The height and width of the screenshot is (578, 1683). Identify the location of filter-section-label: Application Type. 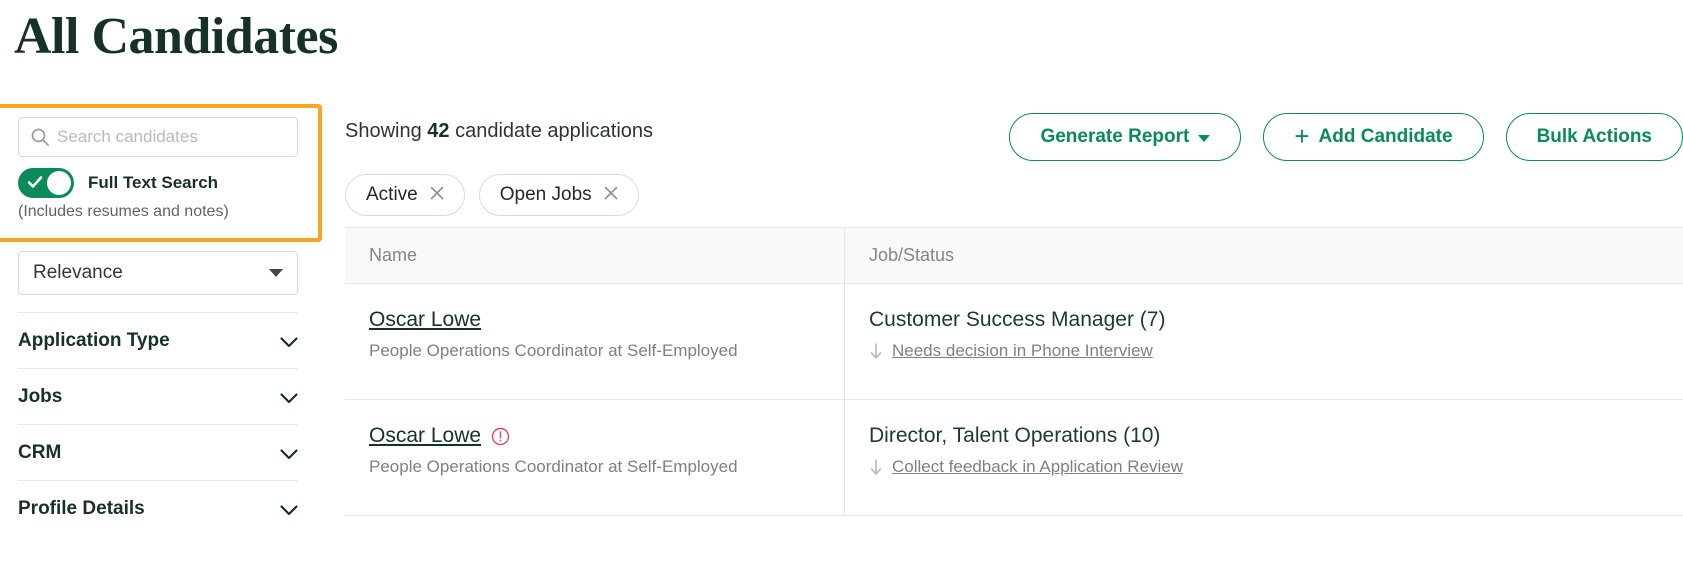
(94, 340).